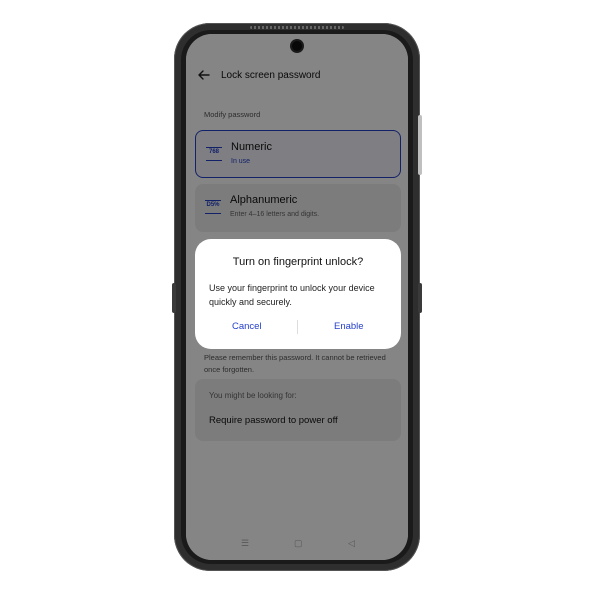  What do you see at coordinates (420, 145) in the screenshot?
I see `volume-button` at bounding box center [420, 145].